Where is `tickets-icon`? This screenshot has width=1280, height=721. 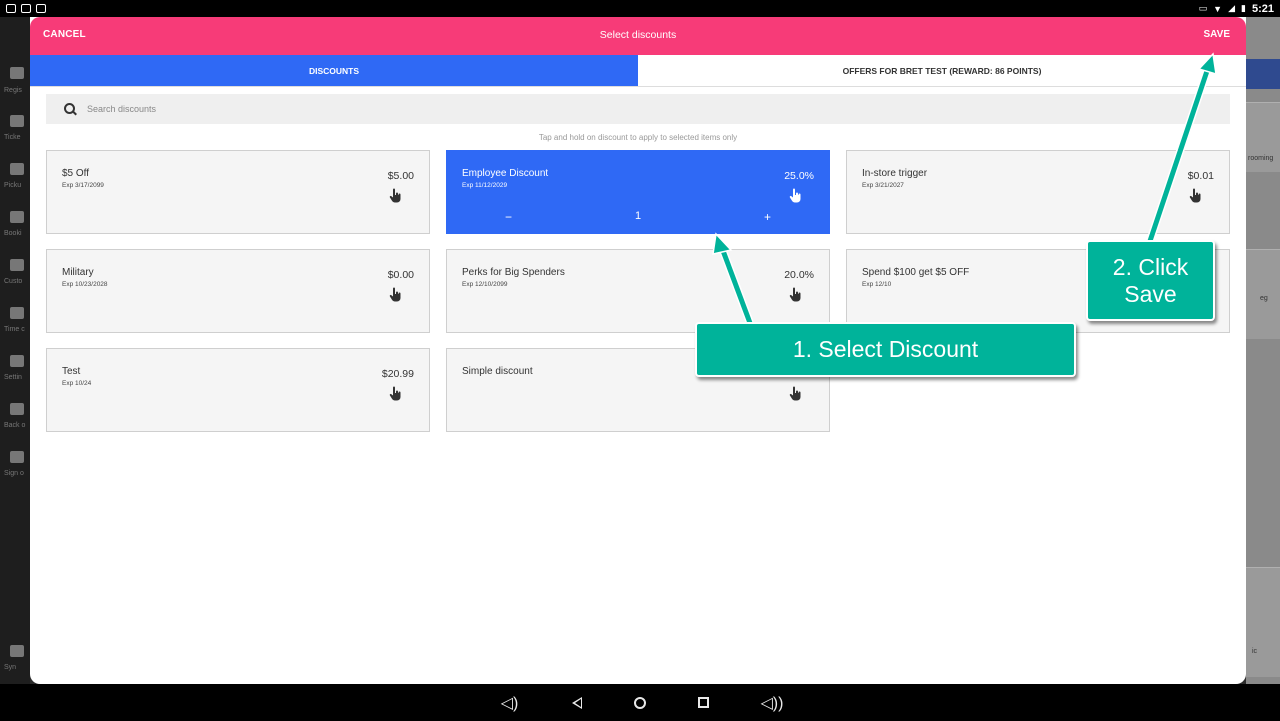 tickets-icon is located at coordinates (17, 121).